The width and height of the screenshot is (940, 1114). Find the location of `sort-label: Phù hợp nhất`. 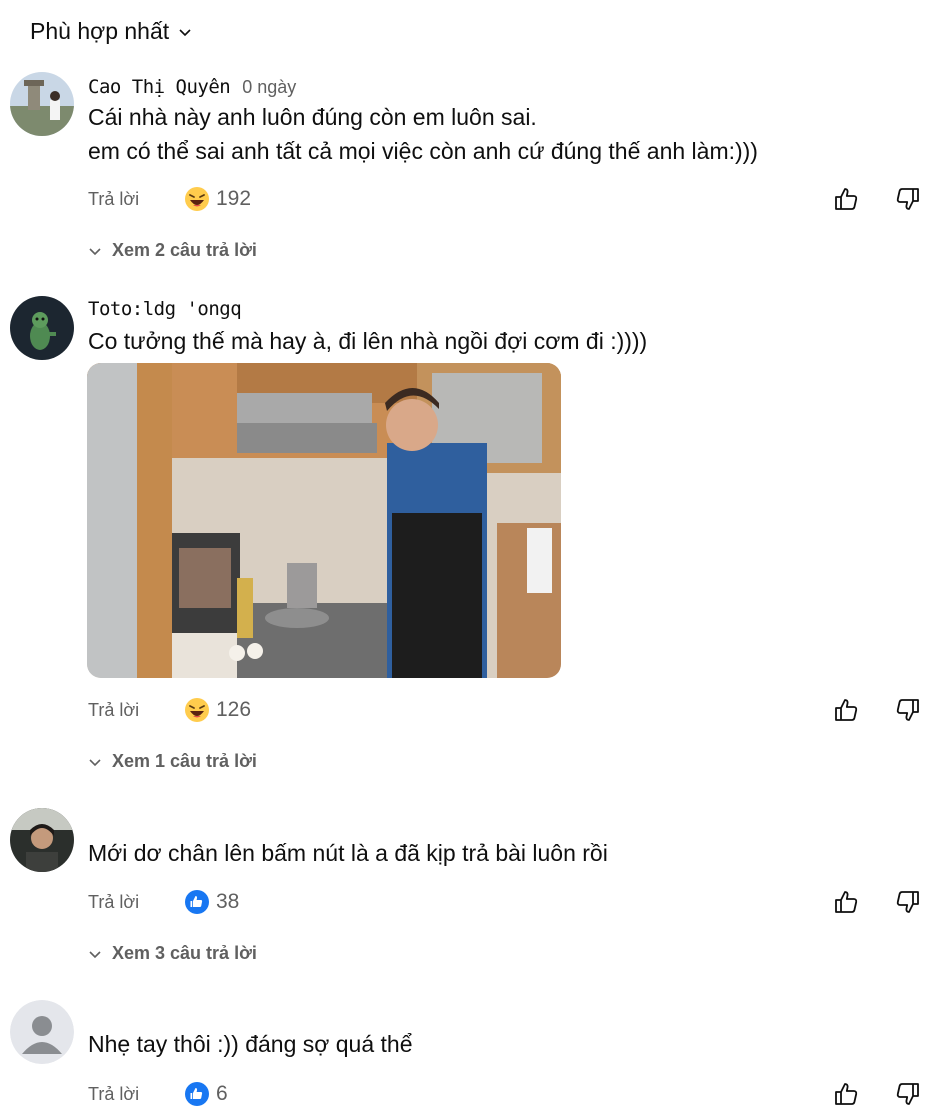

sort-label: Phù hợp nhất is located at coordinates (100, 31).